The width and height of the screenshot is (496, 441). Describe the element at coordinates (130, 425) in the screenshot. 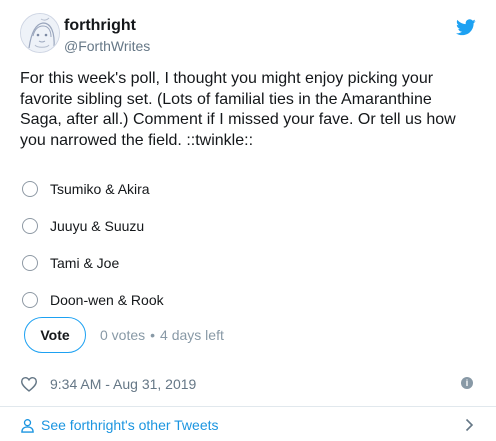

I see `other-tweets-label: See forthright's other Tweets` at that location.